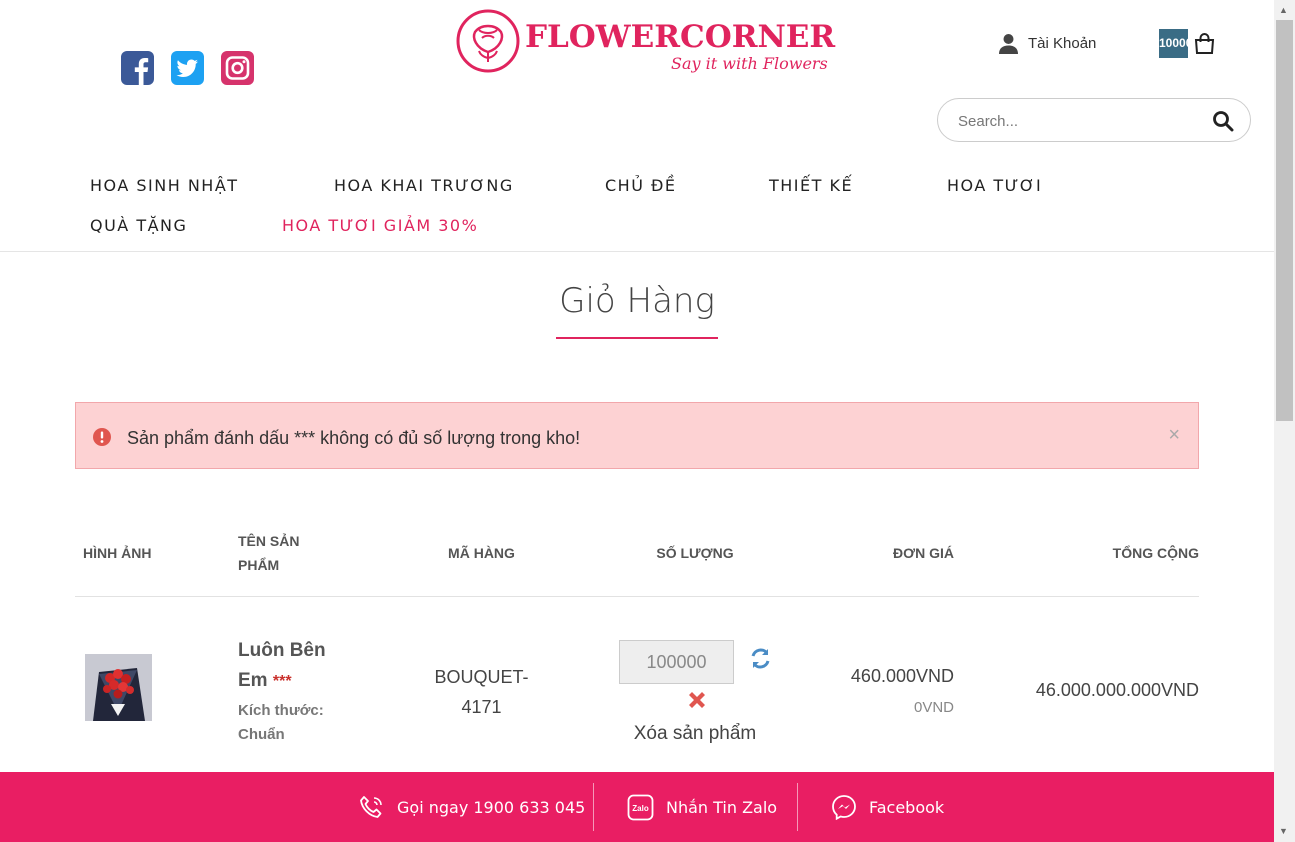 This screenshot has height=842, width=1295. Describe the element at coordinates (117, 553) in the screenshot. I see `column-header-image: HÌNH ẢNH` at that location.